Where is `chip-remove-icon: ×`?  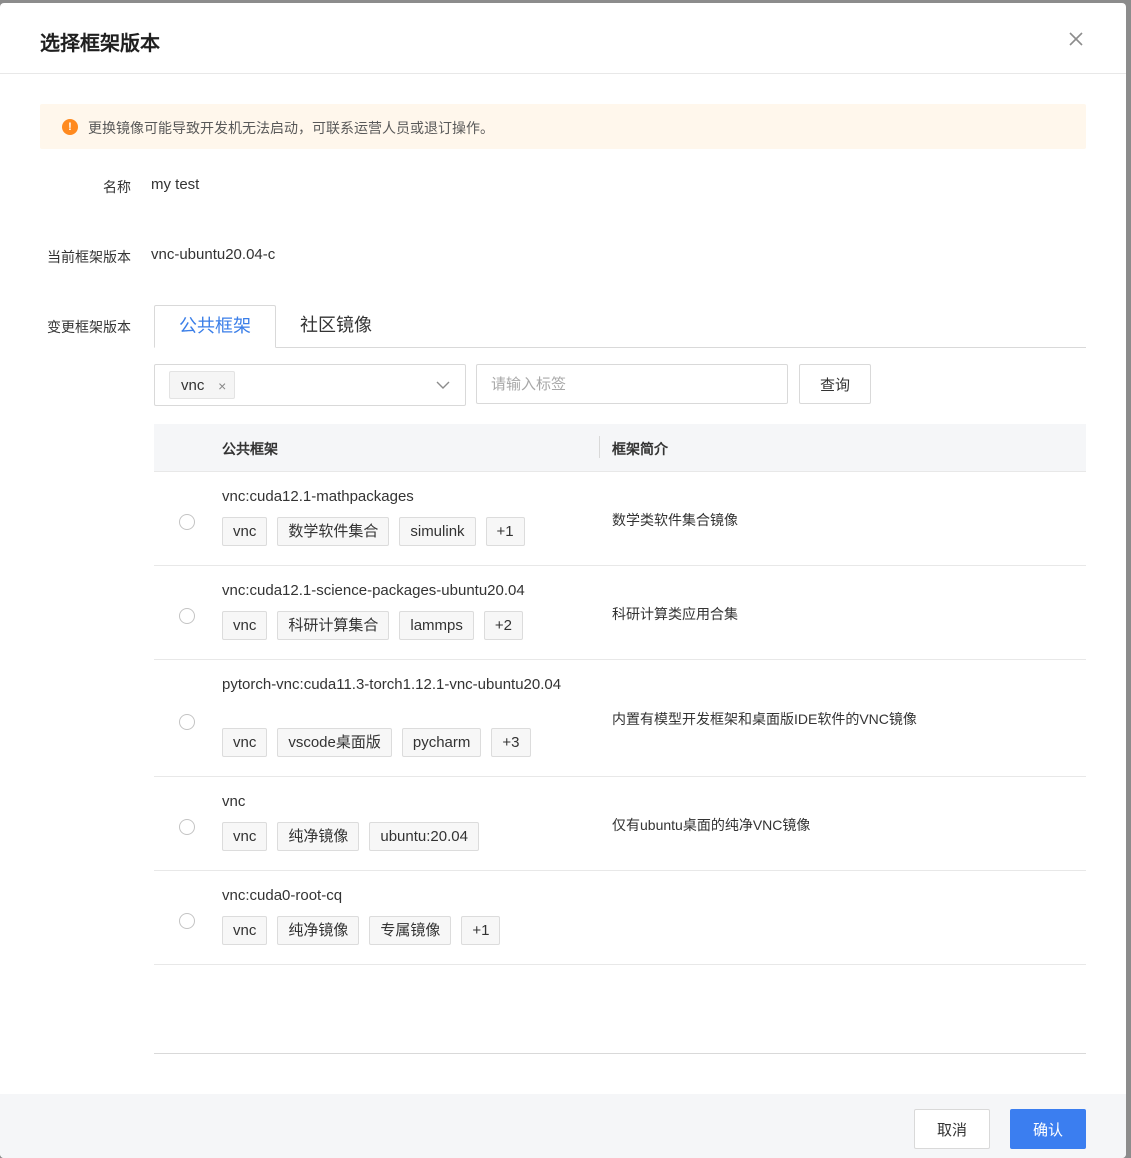
chip-remove-icon: × is located at coordinates (222, 386).